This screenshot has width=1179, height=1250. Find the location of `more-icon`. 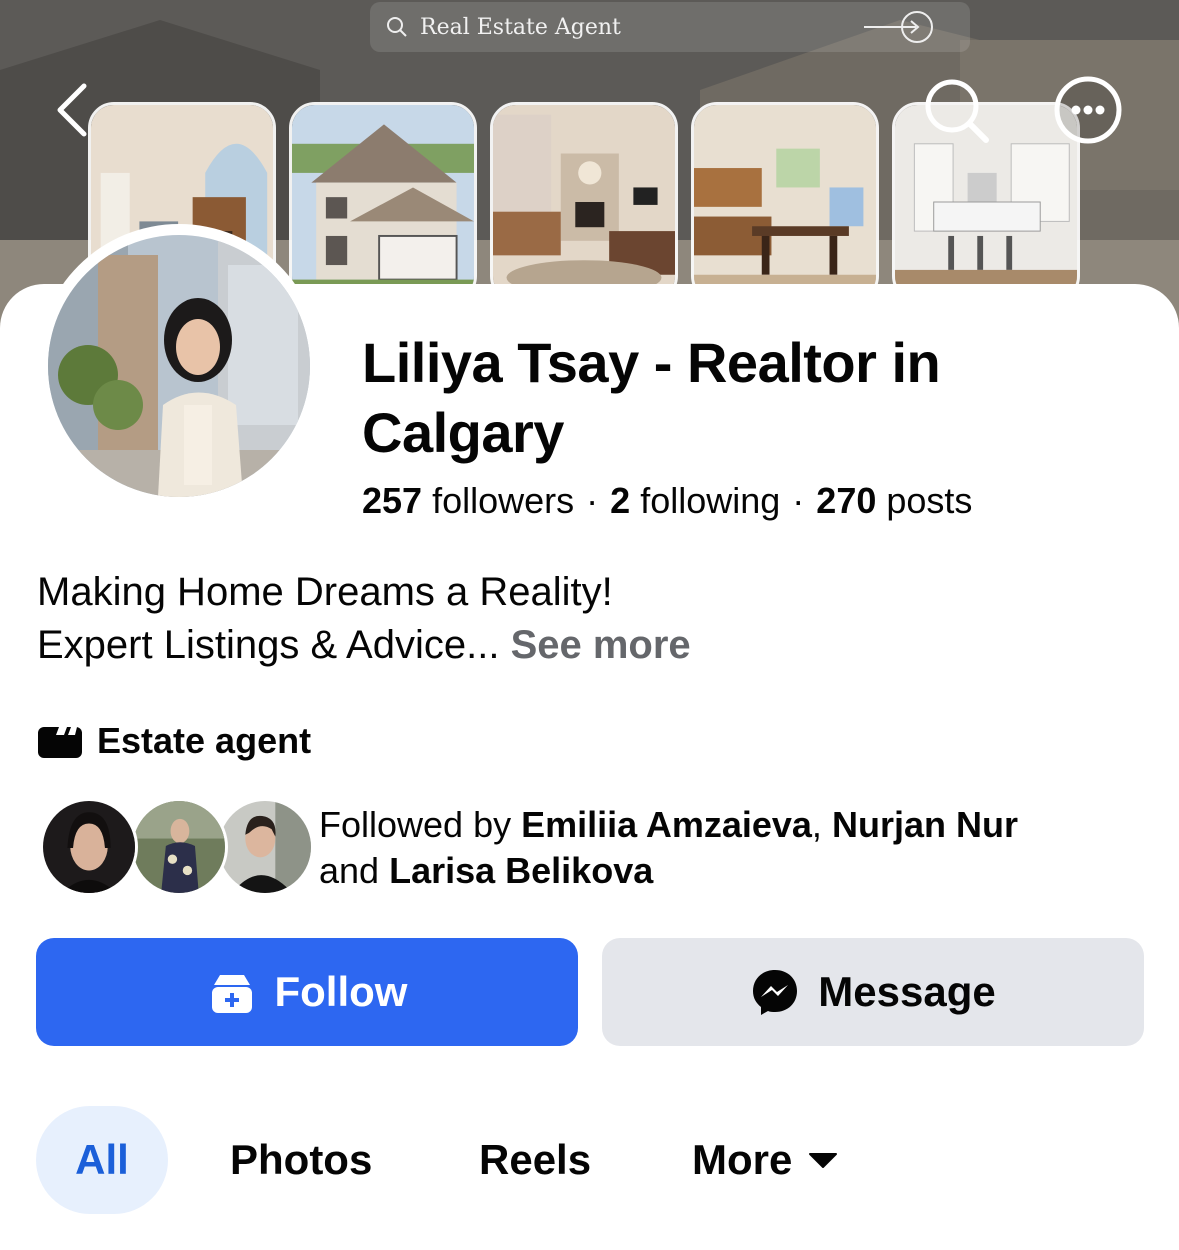

more-icon is located at coordinates (1088, 110).